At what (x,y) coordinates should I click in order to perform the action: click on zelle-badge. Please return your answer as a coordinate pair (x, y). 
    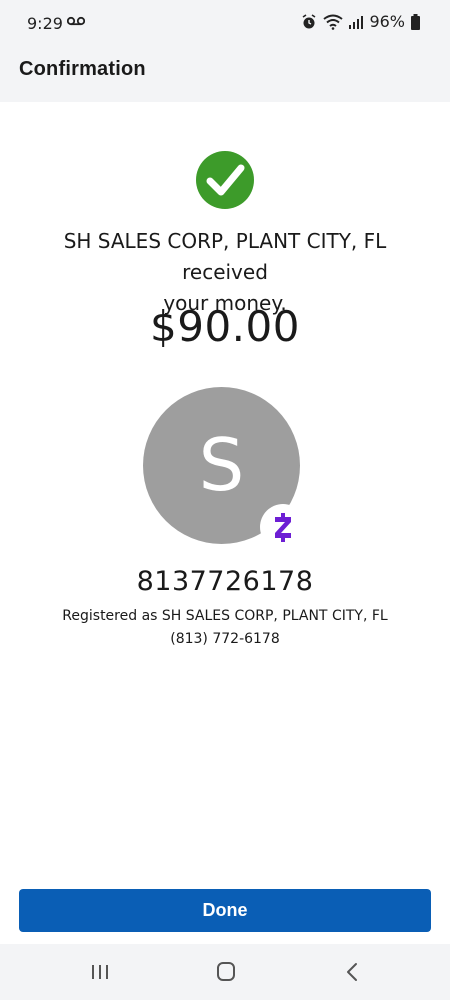
    Looking at the image, I should click on (283, 527).